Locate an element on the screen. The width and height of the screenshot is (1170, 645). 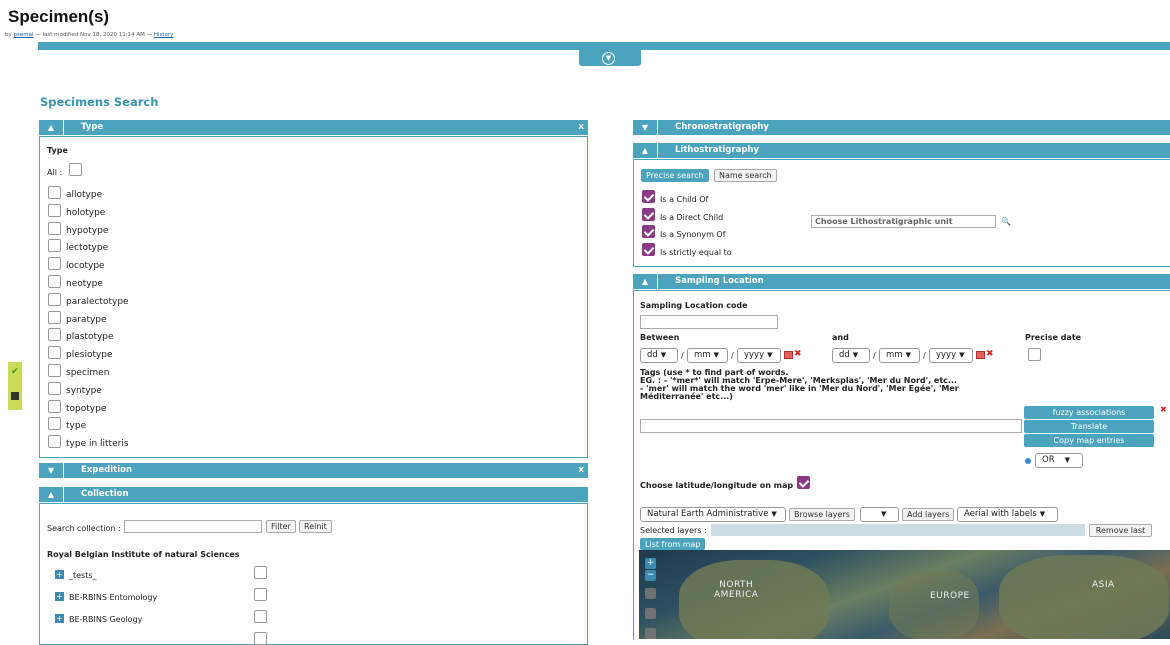
chrono-panel-header: ▼ Chronostratigraphy is located at coordinates (901, 127).